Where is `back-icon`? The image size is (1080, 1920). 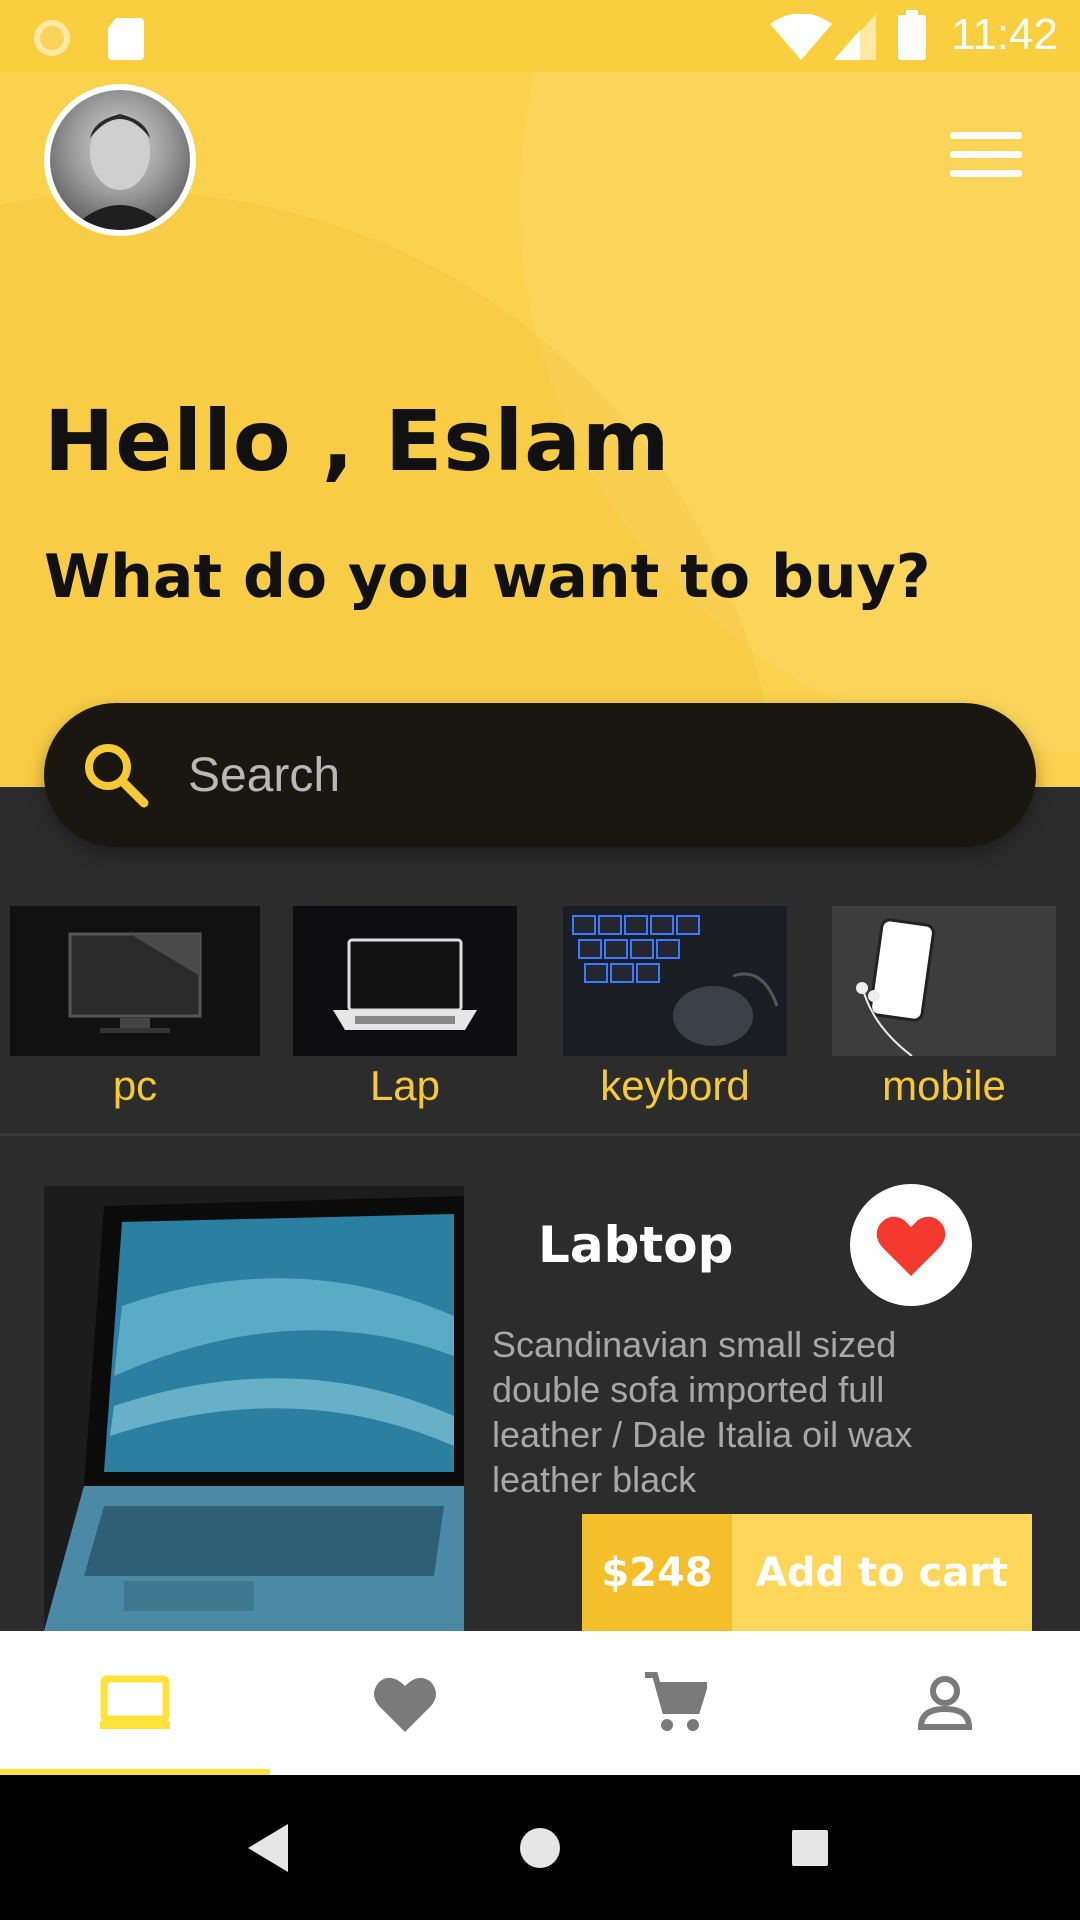 back-icon is located at coordinates (268, 1847).